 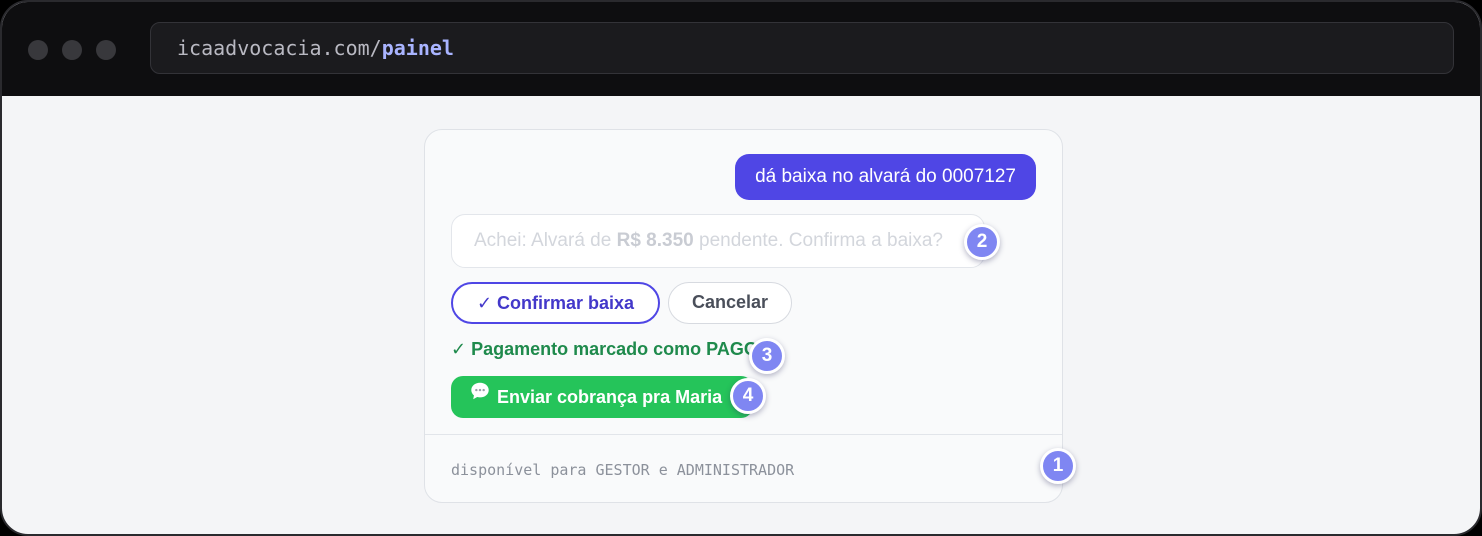 I want to click on url-path: painel, so click(x=417, y=48).